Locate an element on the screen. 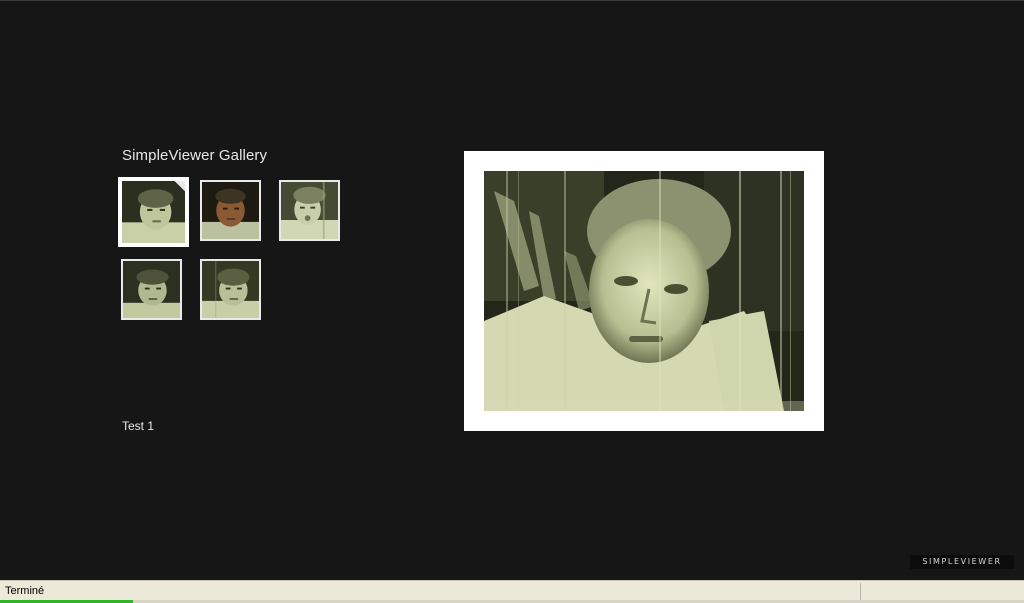 Image resolution: width=1024 pixels, height=603 pixels. gallery-title: SimpleViewer Gallery is located at coordinates (195, 155).